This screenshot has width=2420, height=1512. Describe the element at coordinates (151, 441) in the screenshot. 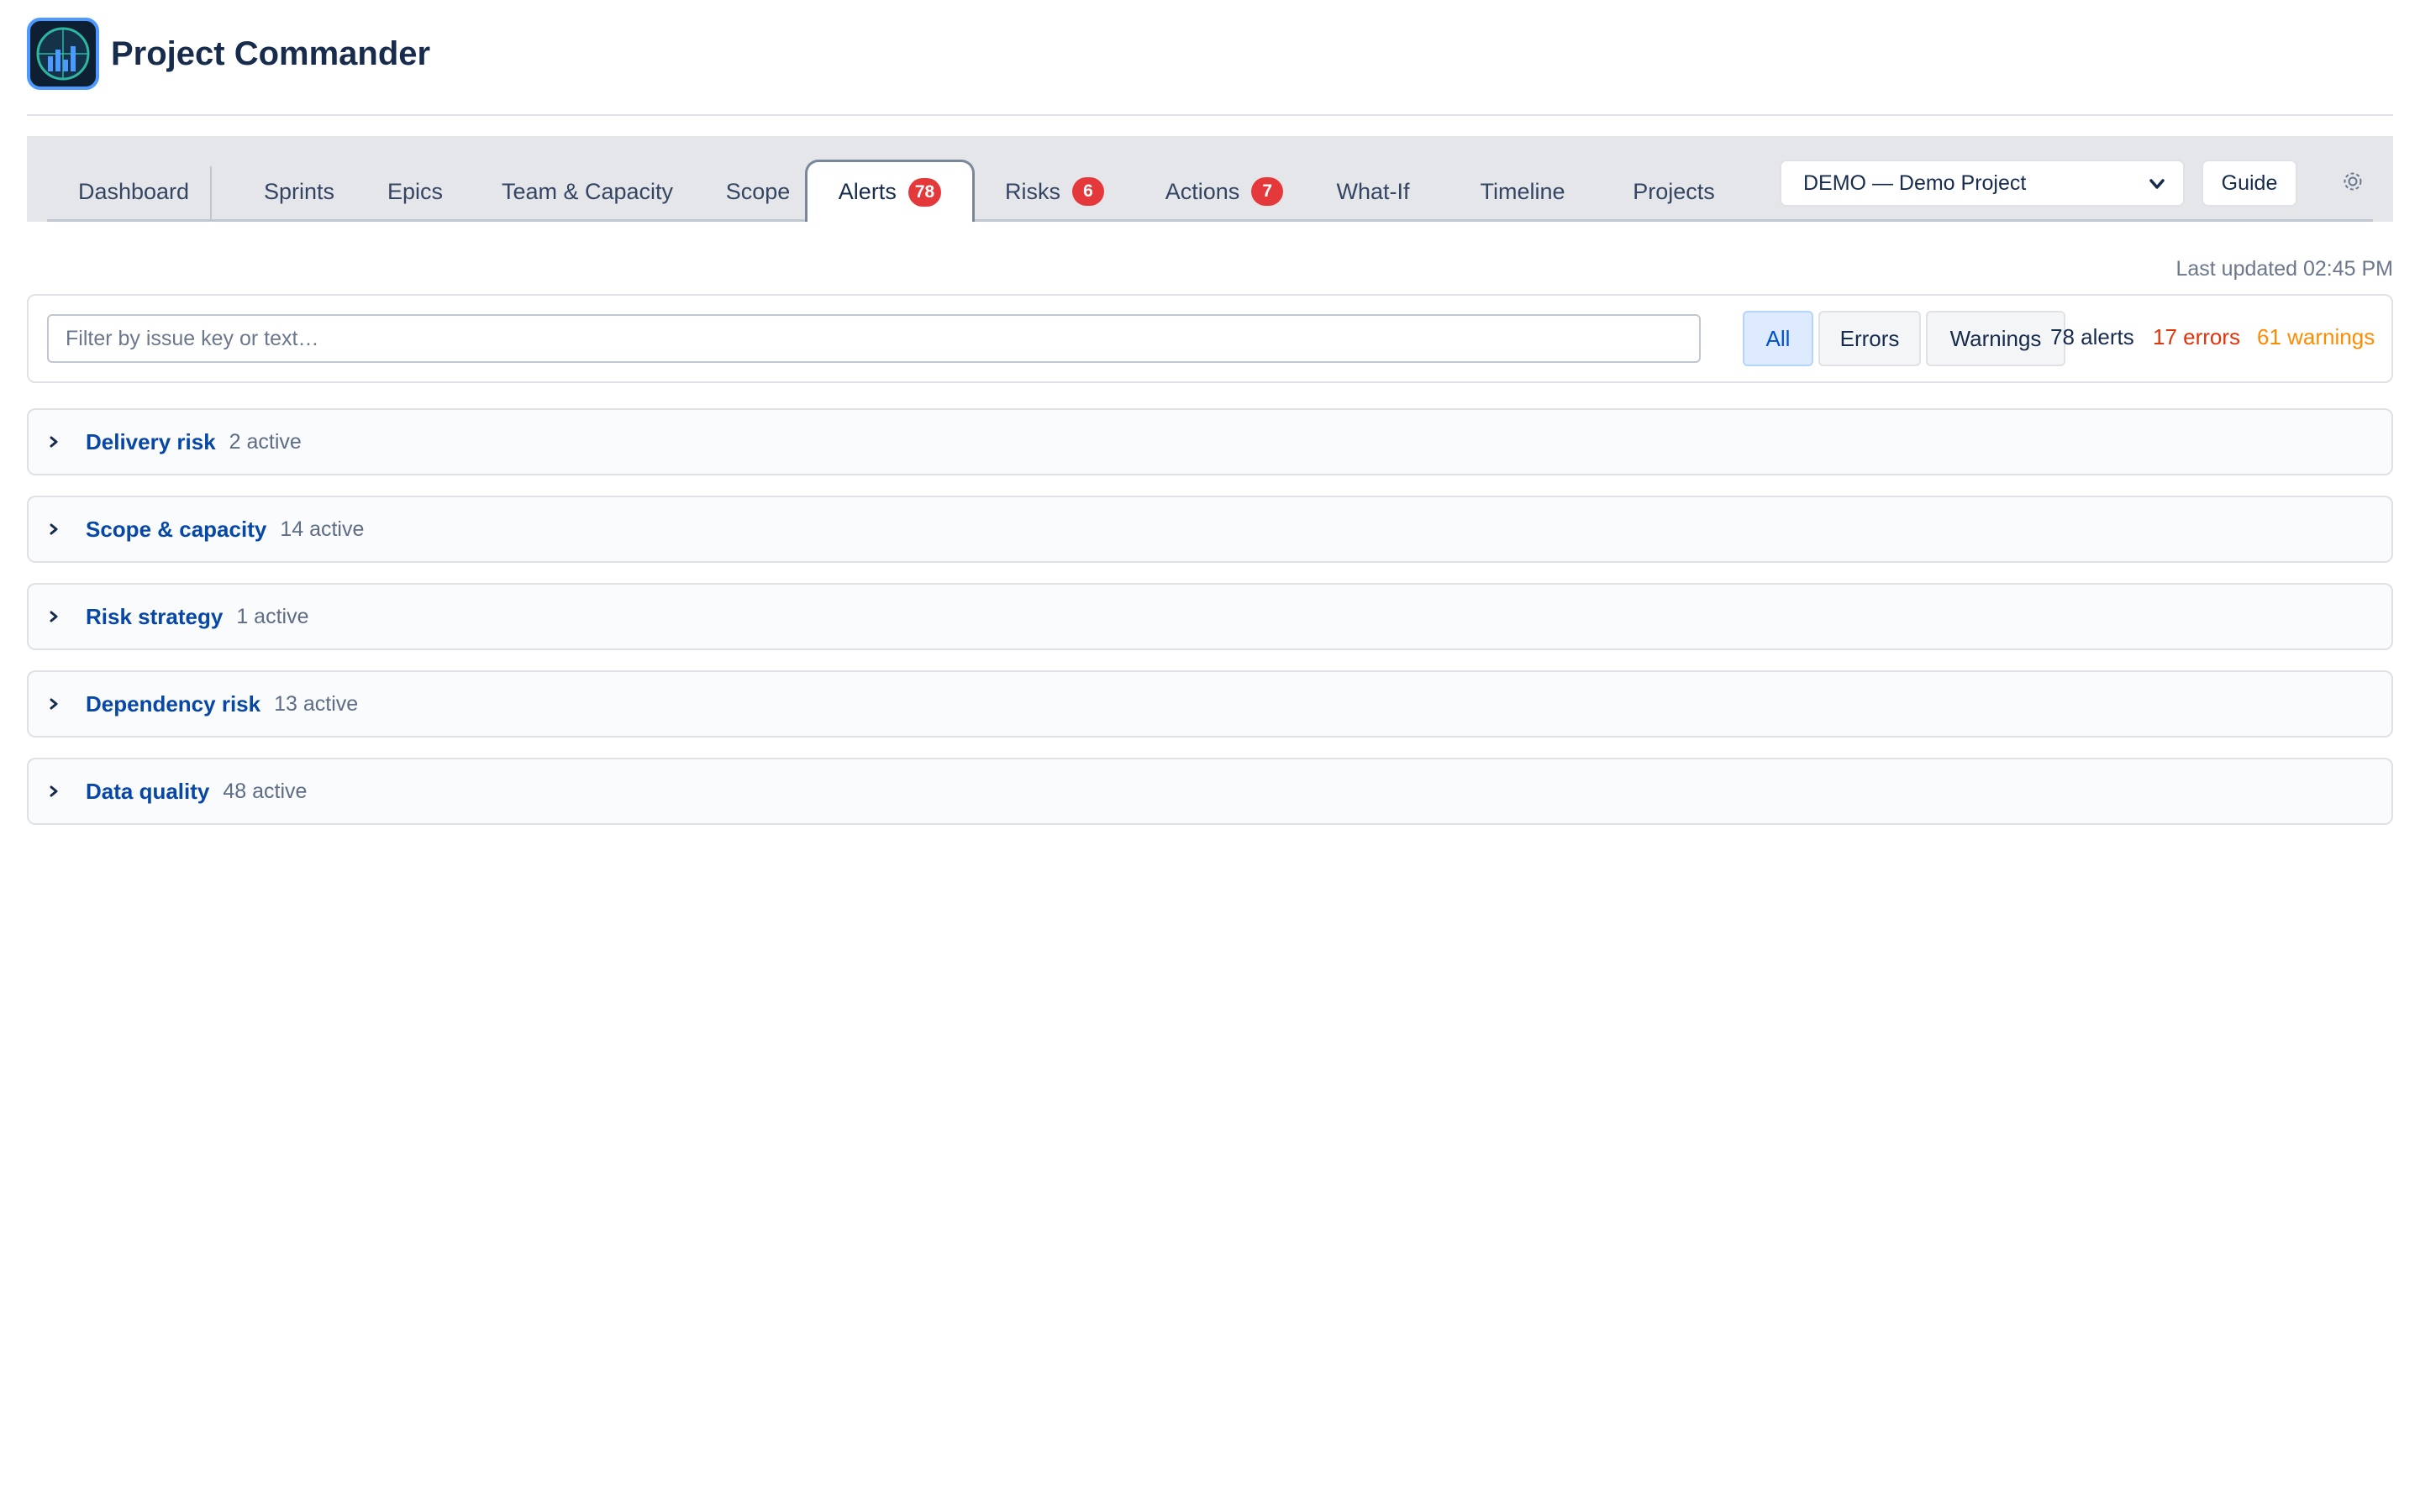

I see `group-name: Delivery risk` at that location.